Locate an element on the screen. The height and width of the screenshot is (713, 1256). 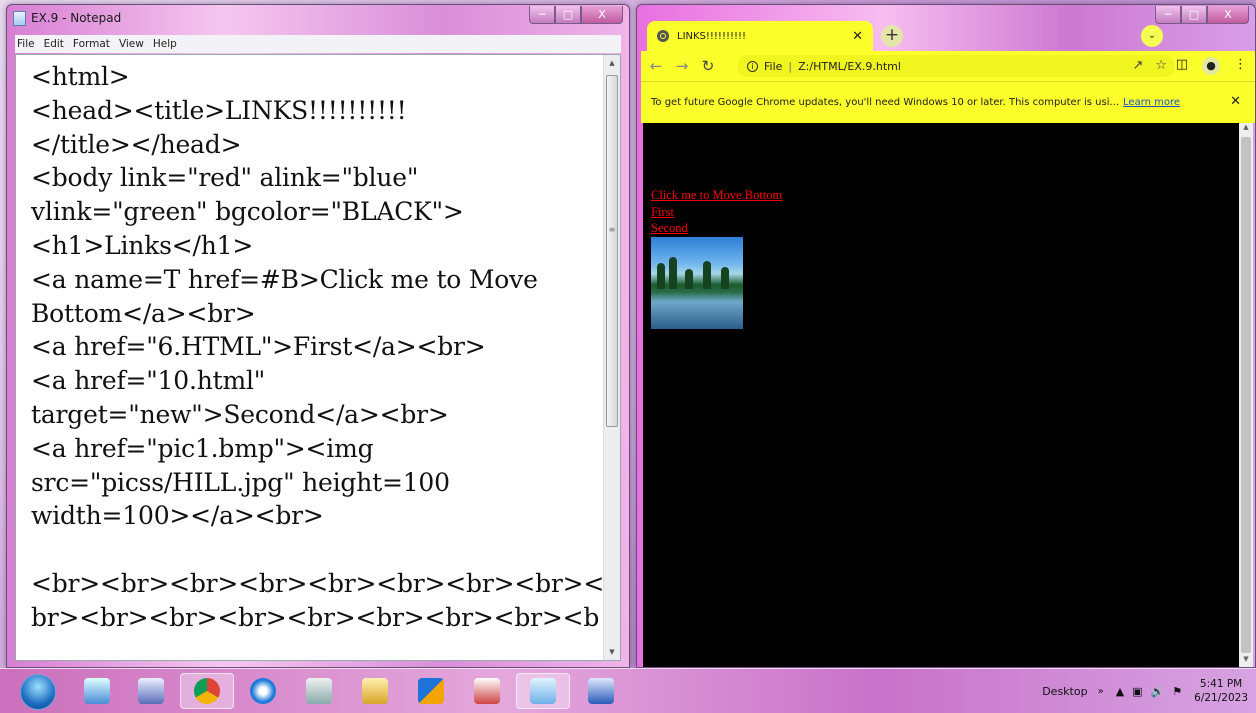
share-icon: ↗ is located at coordinates (1137, 65).